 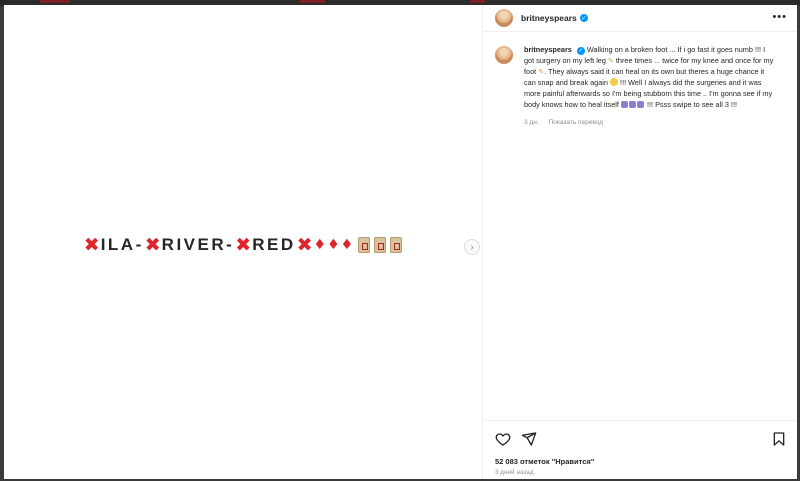 I want to click on likes-count: 52 083 отметок "Нравится", so click(x=544, y=461).